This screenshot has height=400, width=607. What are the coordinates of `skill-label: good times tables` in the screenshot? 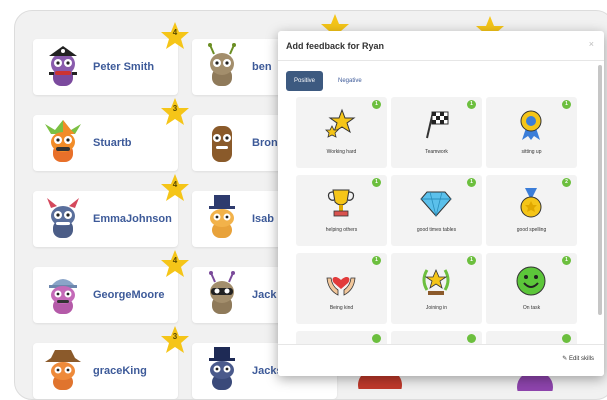 It's located at (436, 230).